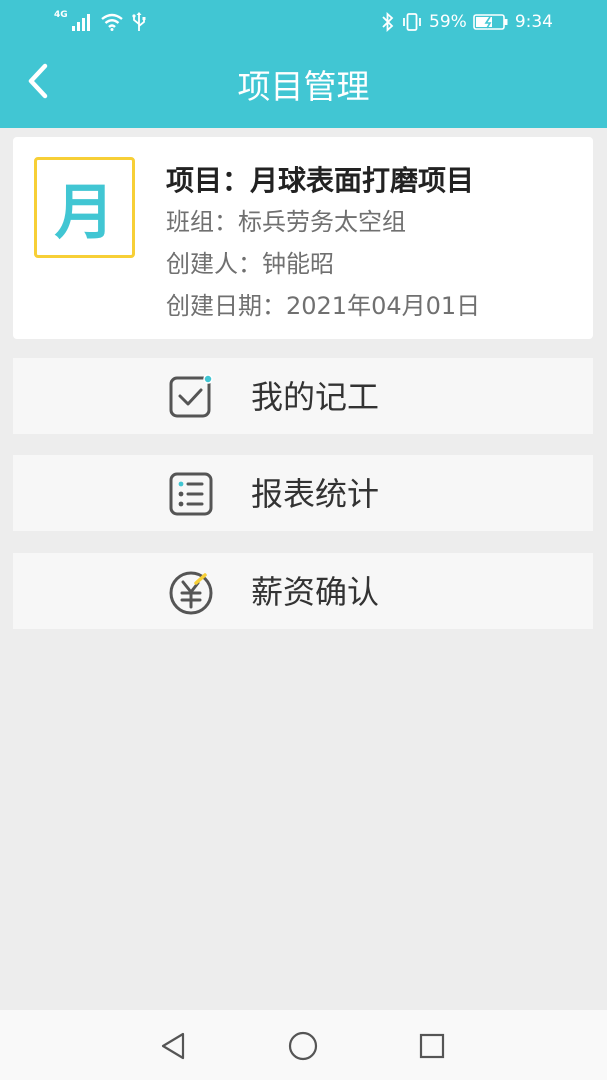  Describe the element at coordinates (388, 22) in the screenshot. I see `bluetooth-icon` at that location.